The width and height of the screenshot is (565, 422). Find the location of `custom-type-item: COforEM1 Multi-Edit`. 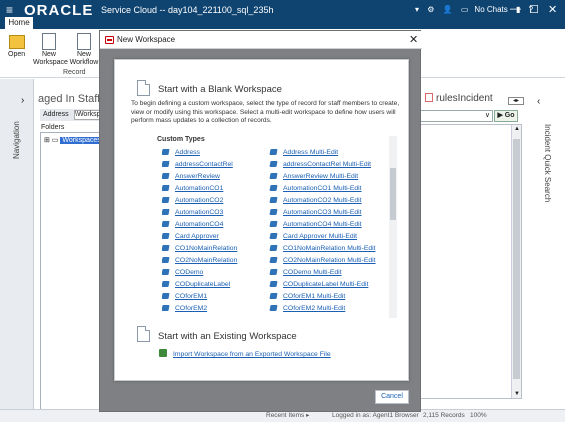

custom-type-item: COforEM1 Multi-Edit is located at coordinates (307, 297).